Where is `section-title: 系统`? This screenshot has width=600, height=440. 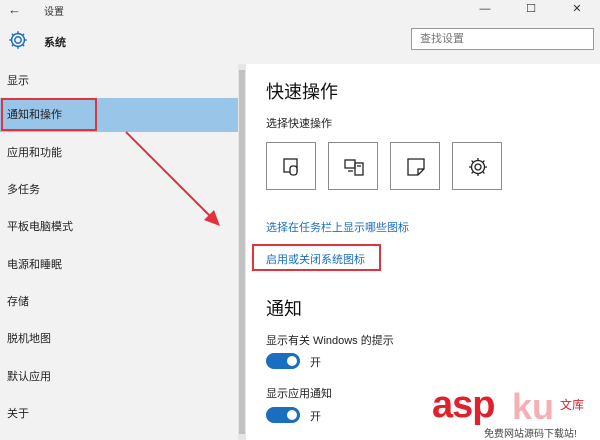 section-title: 系统 is located at coordinates (55, 43).